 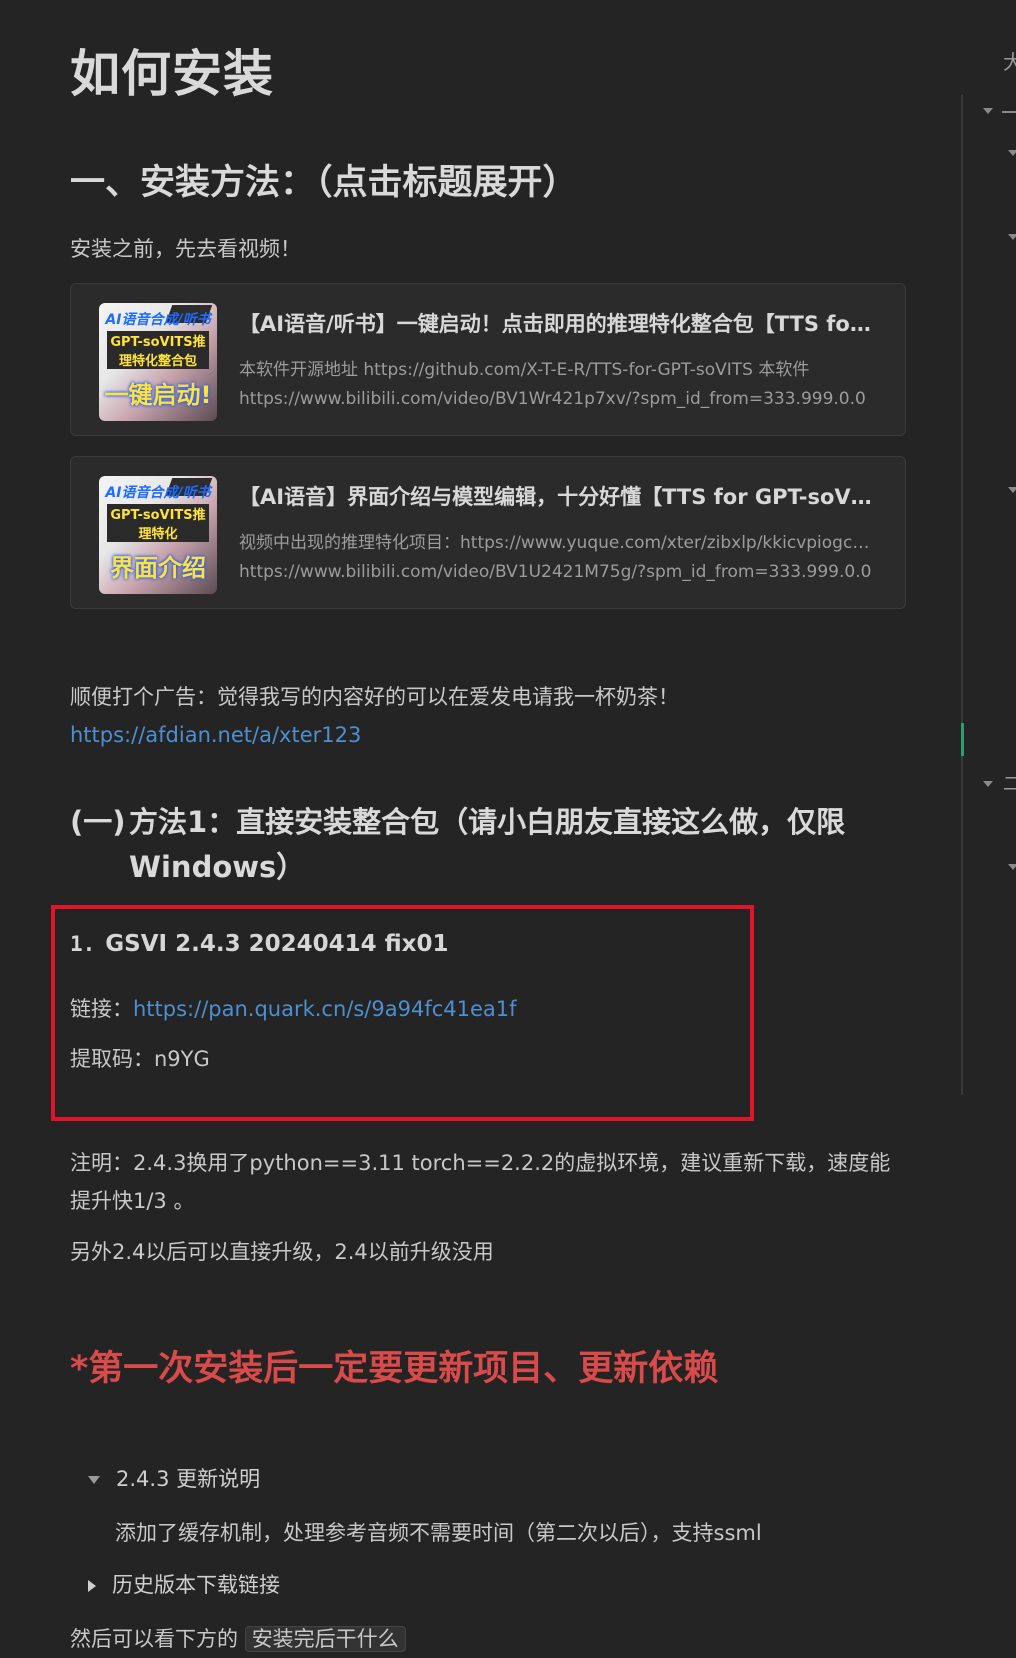 What do you see at coordinates (1009, 62) in the screenshot?
I see `toc-title-char: 大` at bounding box center [1009, 62].